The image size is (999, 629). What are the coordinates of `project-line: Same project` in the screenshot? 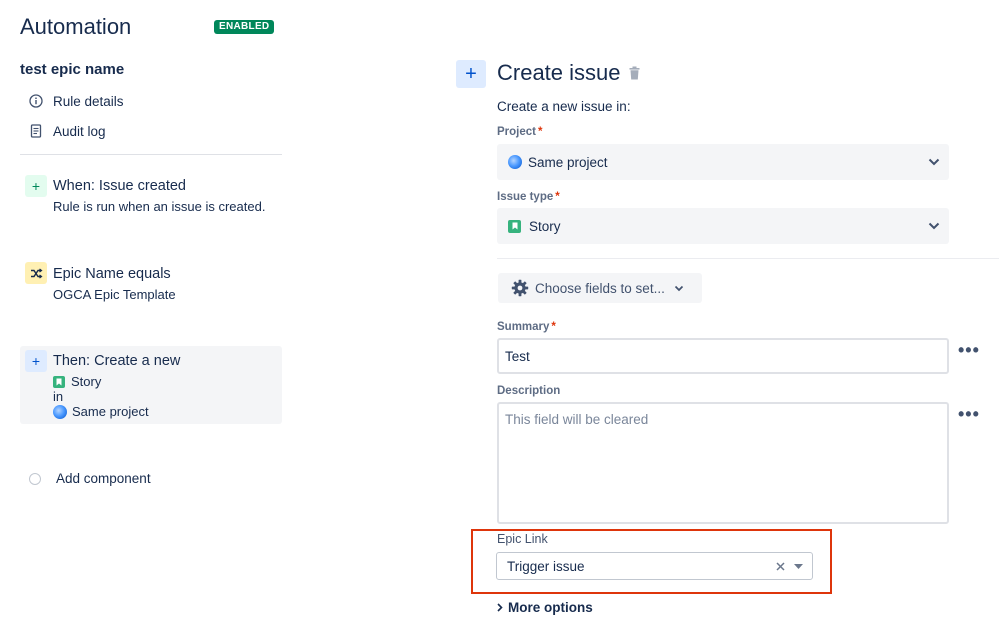 It's located at (101, 411).